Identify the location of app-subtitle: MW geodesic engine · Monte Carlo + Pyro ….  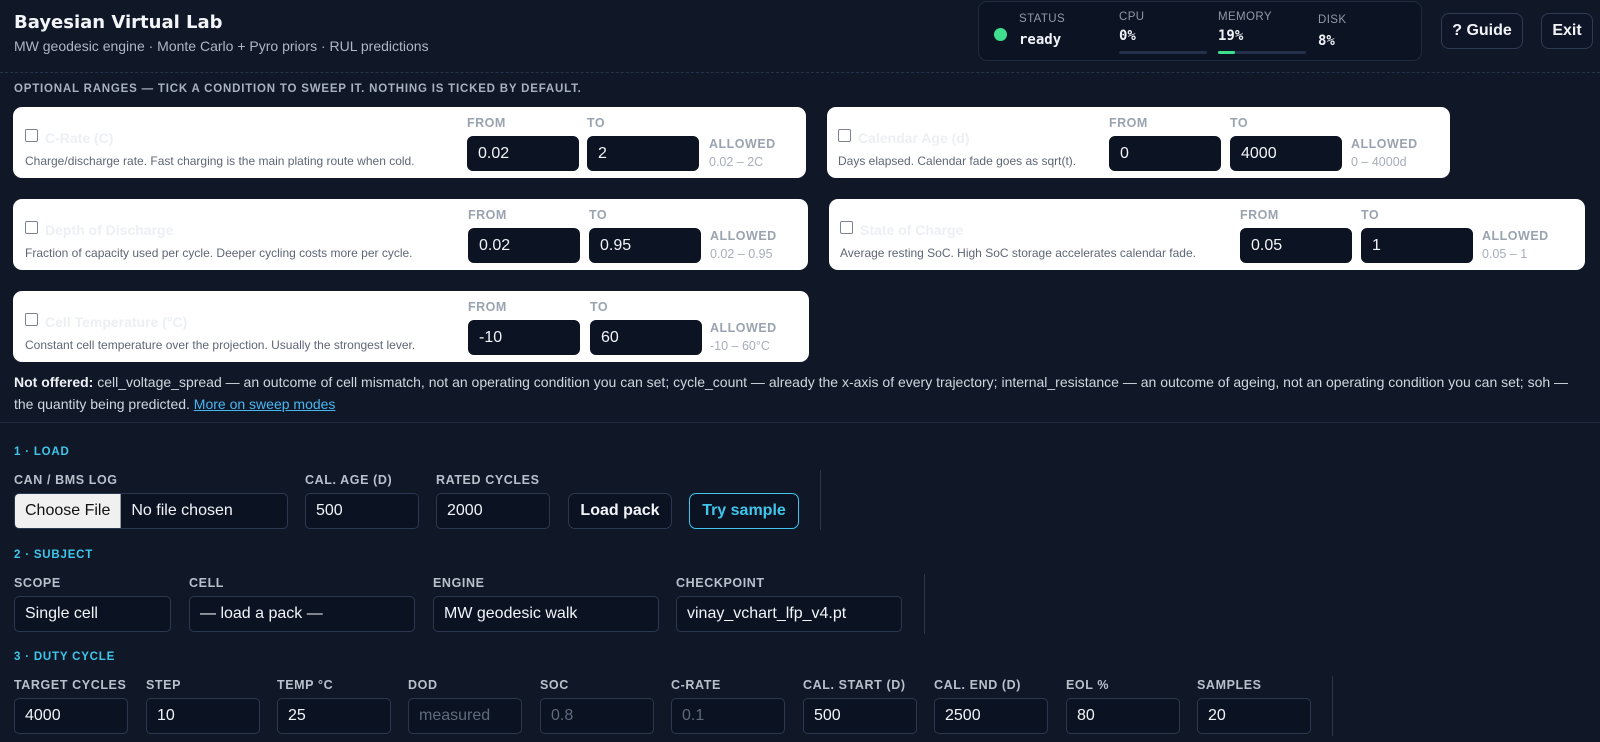
(221, 46).